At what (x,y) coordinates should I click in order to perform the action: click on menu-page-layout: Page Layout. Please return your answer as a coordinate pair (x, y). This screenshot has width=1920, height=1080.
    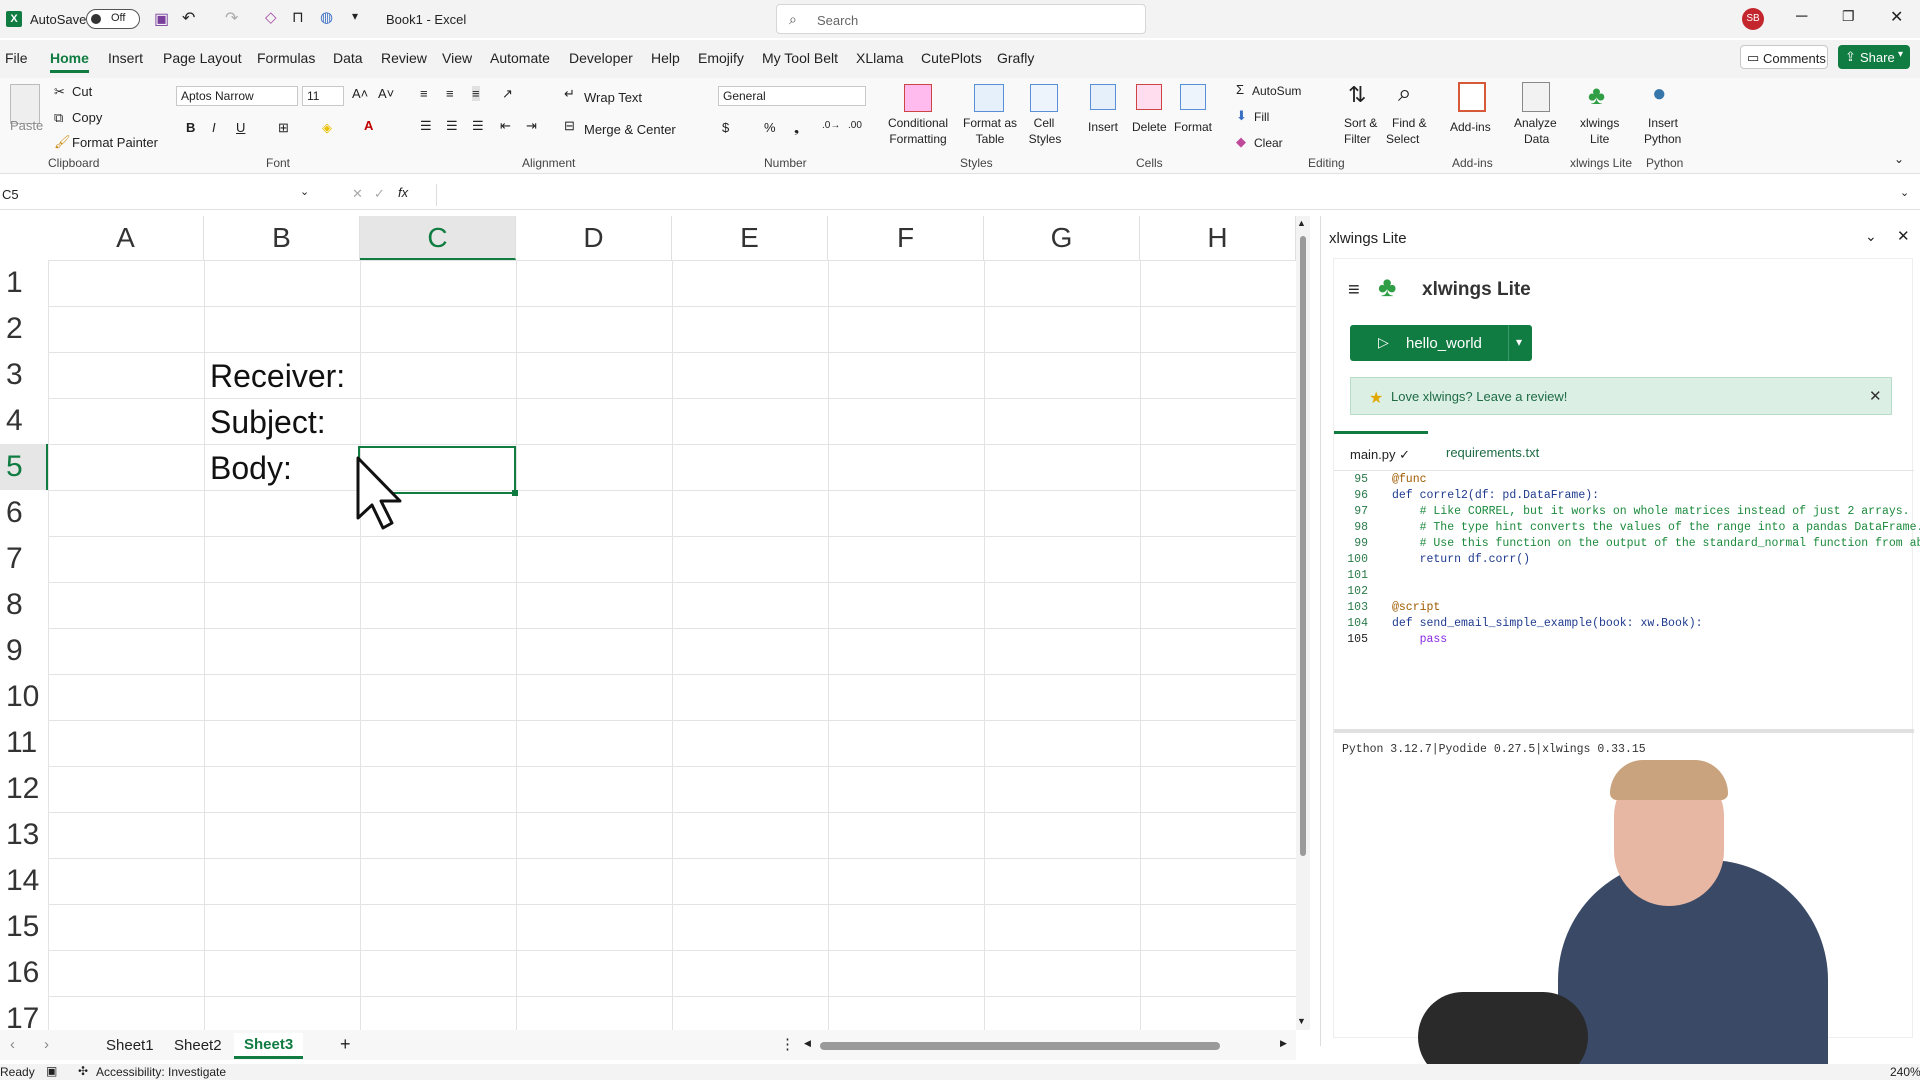
    Looking at the image, I should click on (202, 58).